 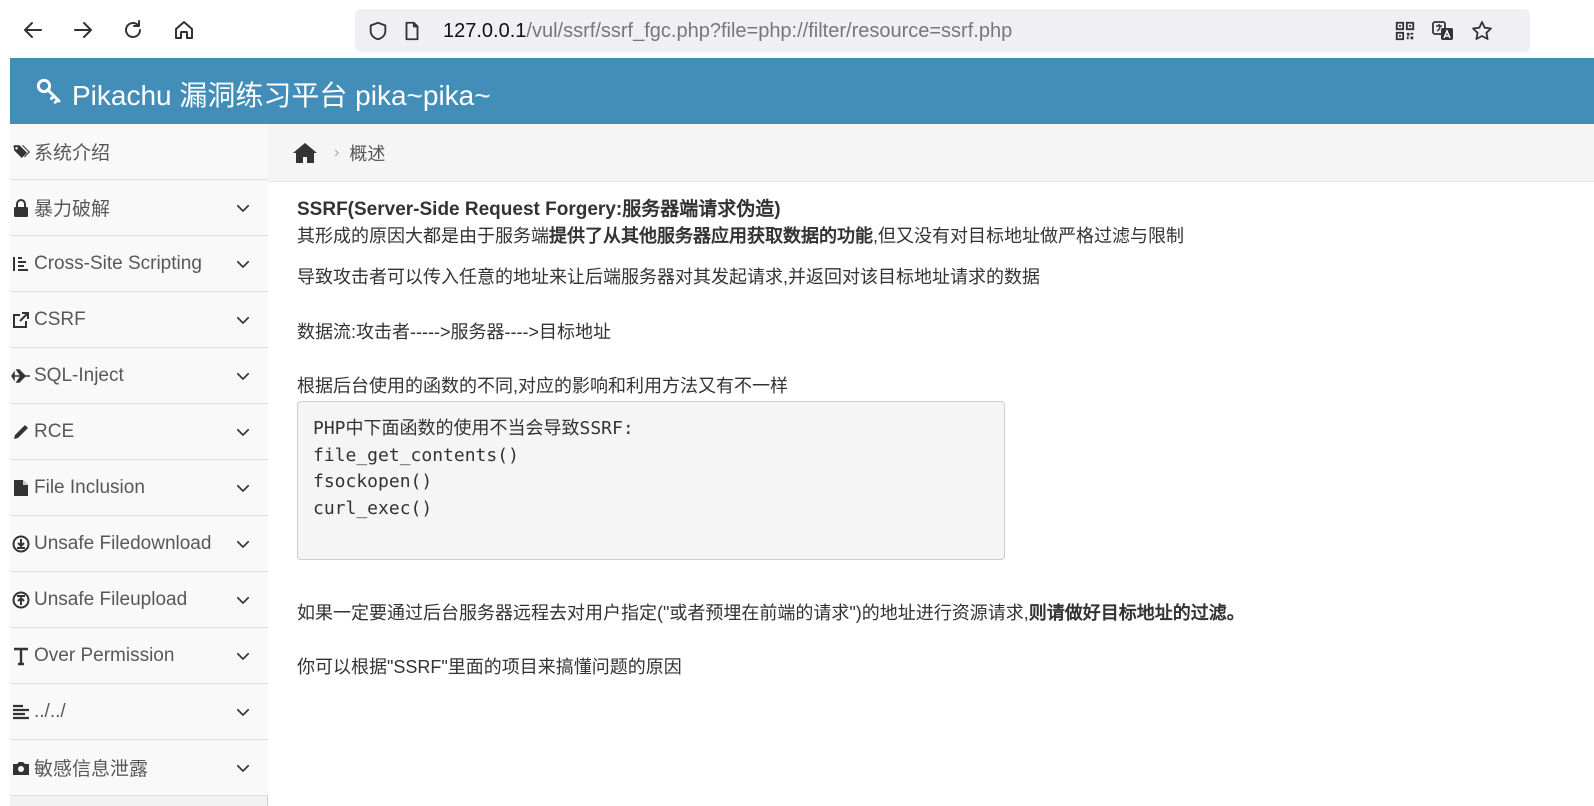 I want to click on code-line: curl_exec(), so click(x=373, y=508).